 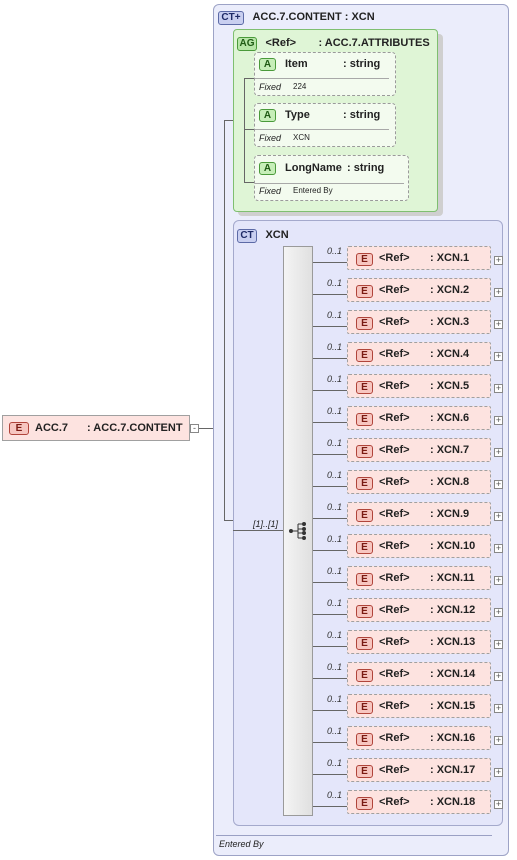 What do you see at coordinates (205, 428) in the screenshot?
I see `root-connector` at bounding box center [205, 428].